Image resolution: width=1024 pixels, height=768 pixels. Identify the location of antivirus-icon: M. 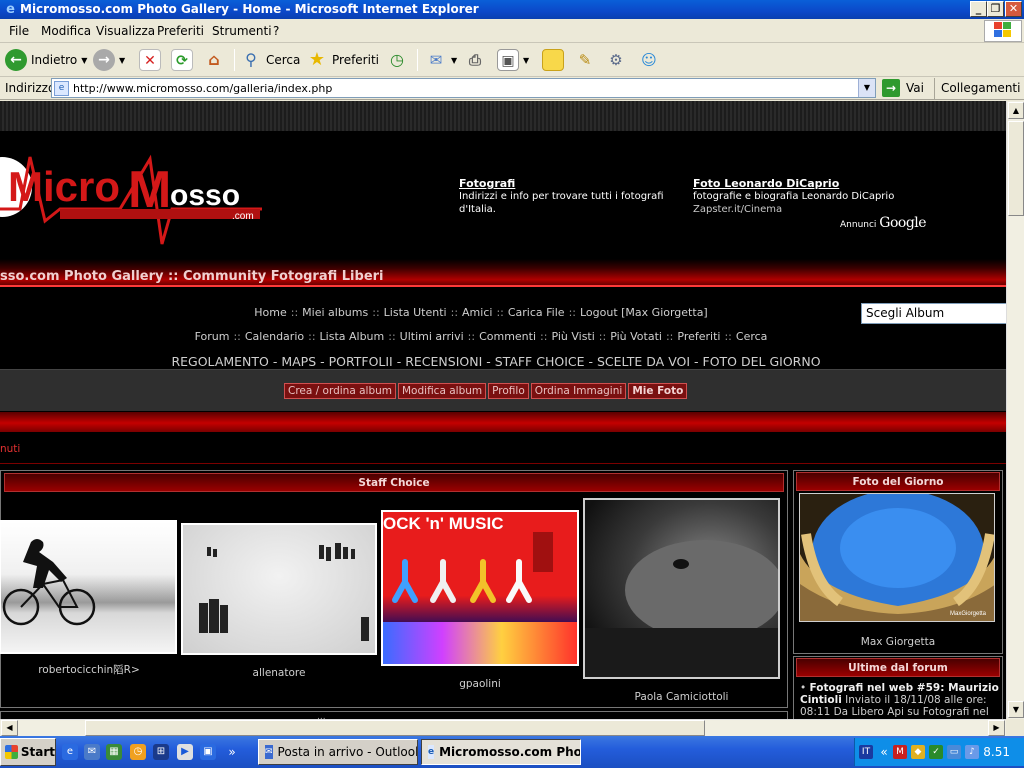
(900, 752).